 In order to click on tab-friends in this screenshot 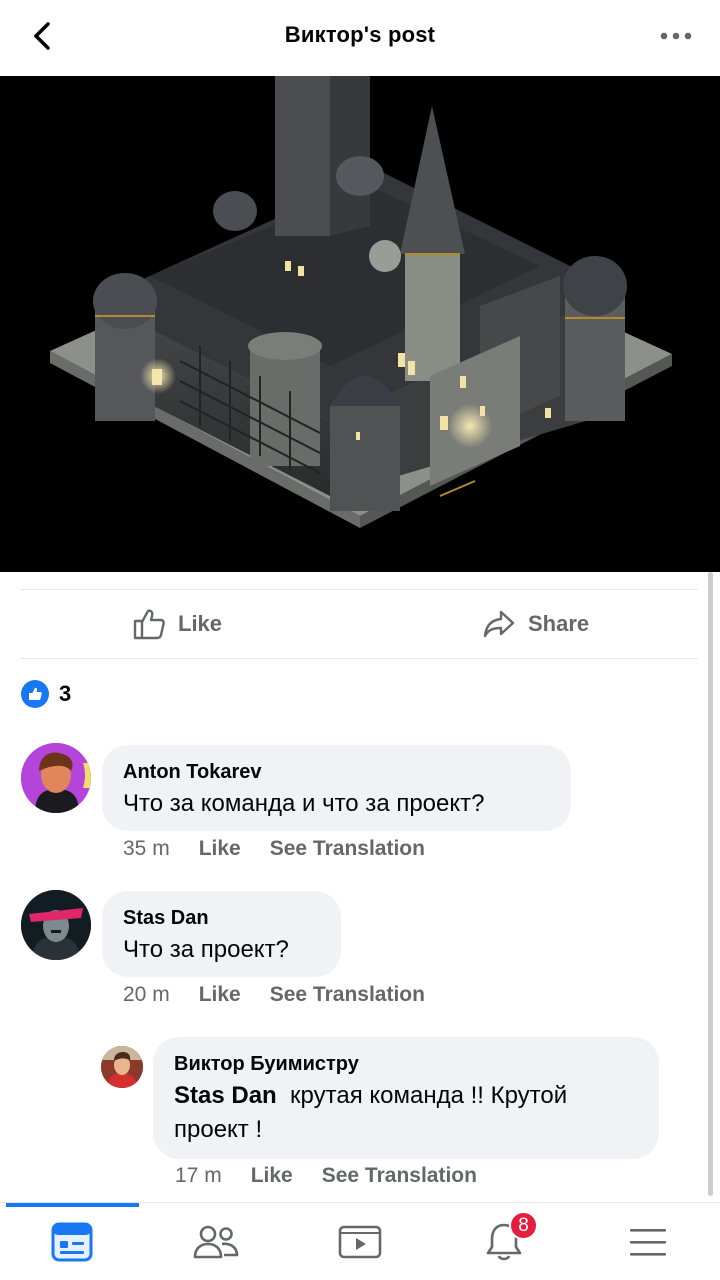, I will do `click(216, 1241)`.